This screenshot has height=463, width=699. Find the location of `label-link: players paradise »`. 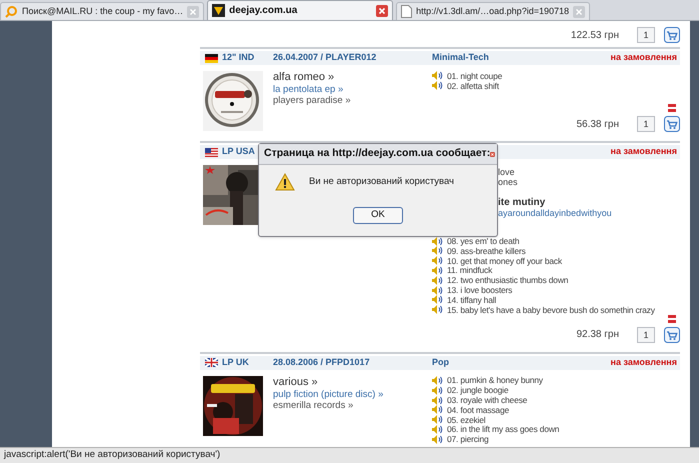

label-link: players paradise » is located at coordinates (312, 100).